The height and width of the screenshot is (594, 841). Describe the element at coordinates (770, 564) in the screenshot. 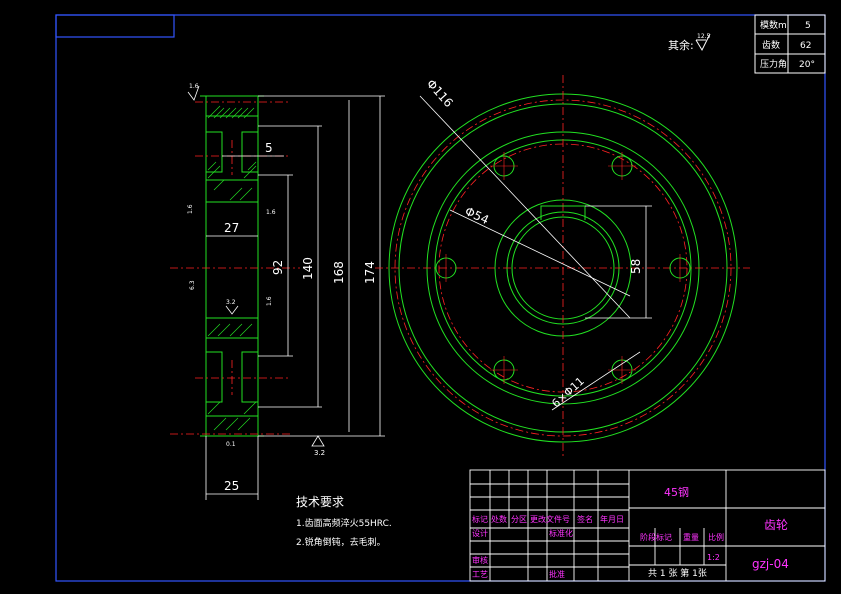

I see `drawing-number: gzj-04` at that location.